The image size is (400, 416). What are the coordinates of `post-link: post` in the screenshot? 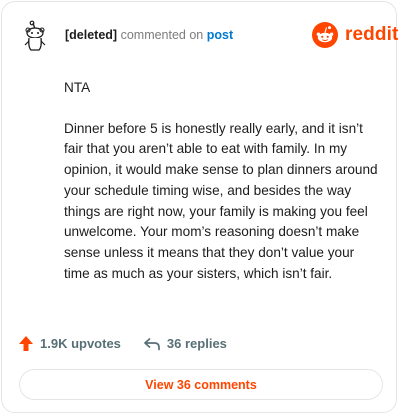 It's located at (220, 35).